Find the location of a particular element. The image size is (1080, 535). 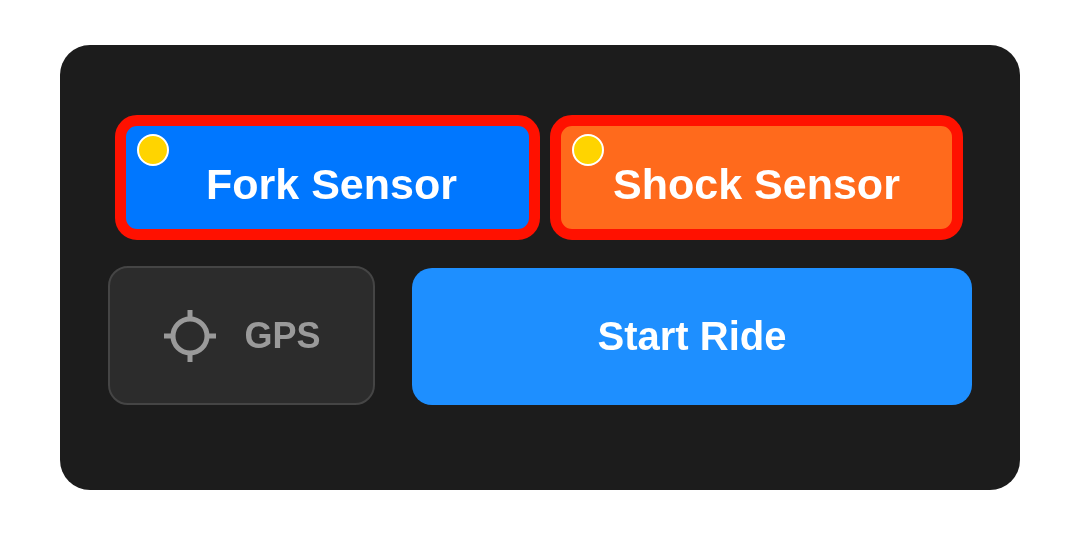

start-ride-button: Start Ride is located at coordinates (692, 336).